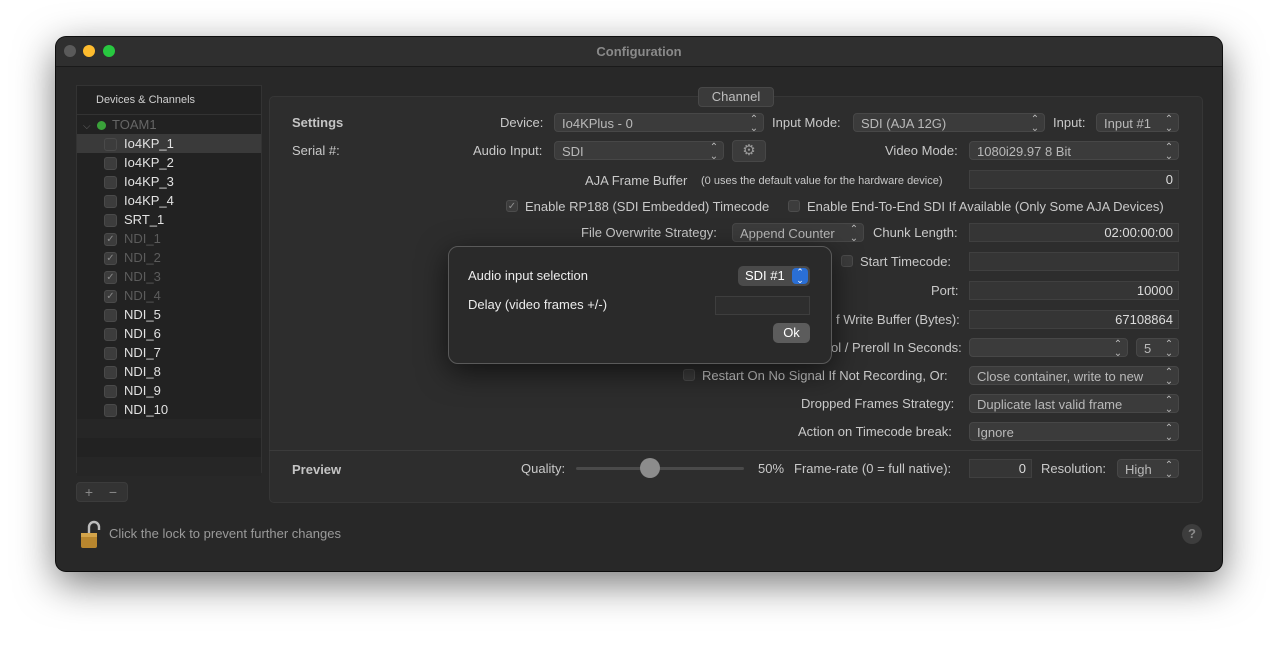 Image resolution: width=1278 pixels, height=645 pixels. I want to click on restart-select: Close container, write to new ⌃ ⌄, so click(1074, 375).